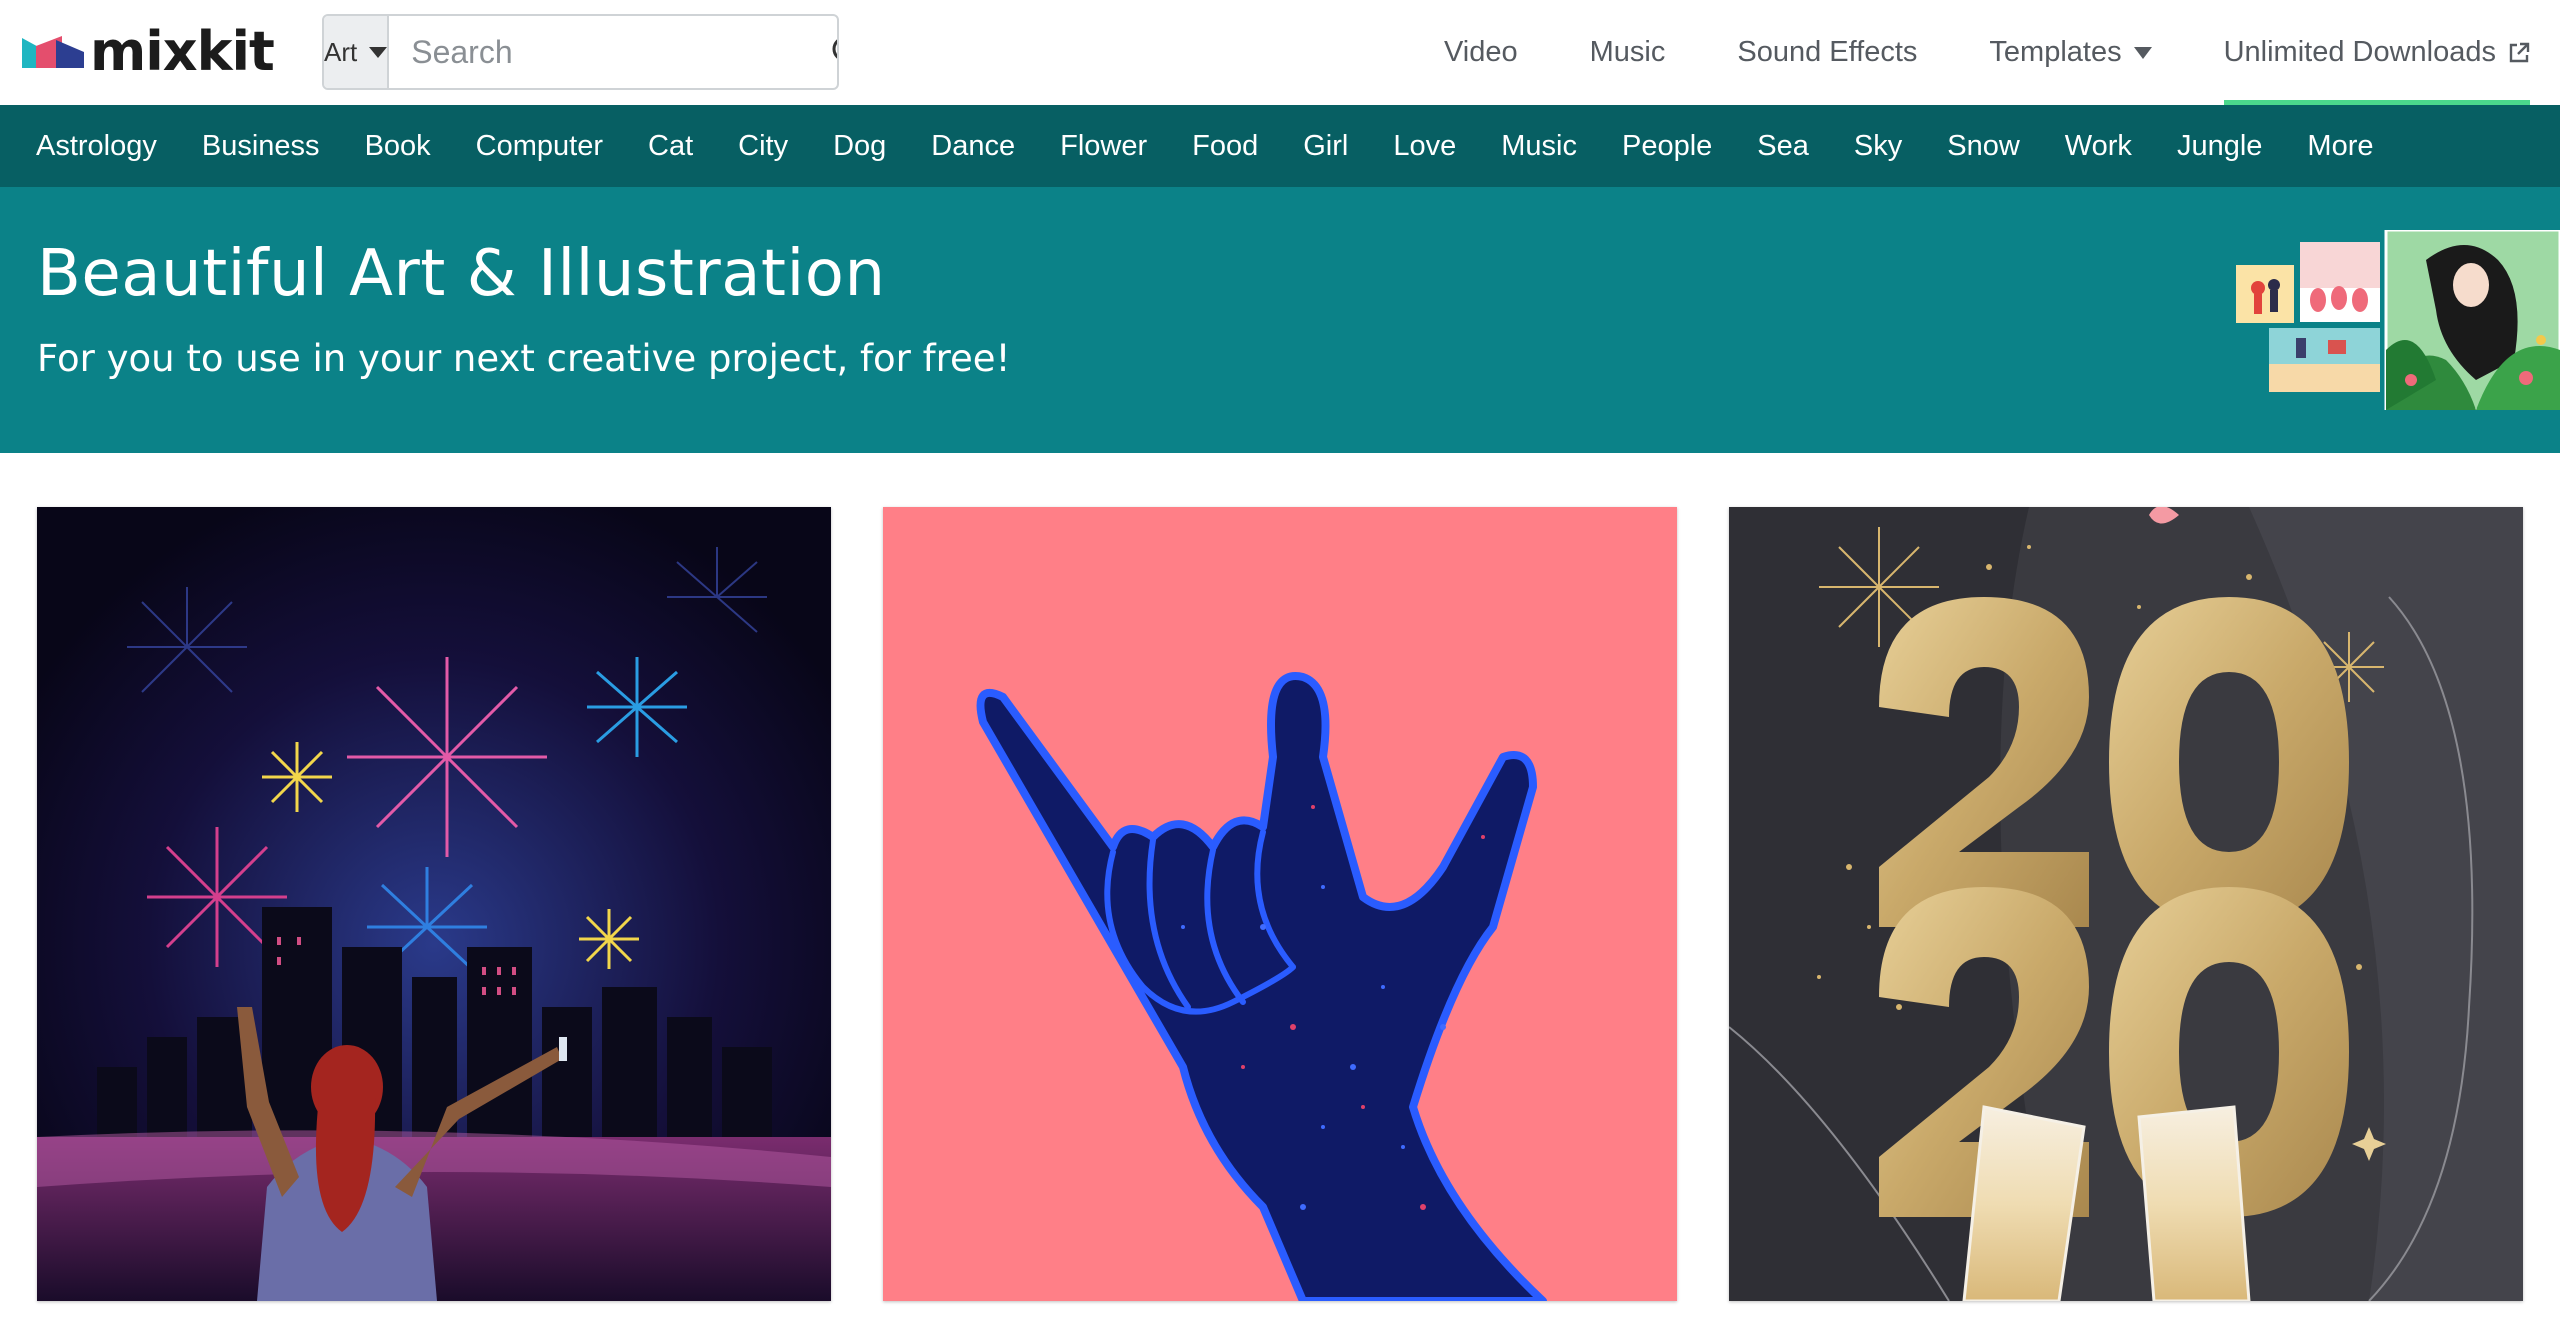  Describe the element at coordinates (2519, 52) in the screenshot. I see `external-link-icon` at that location.